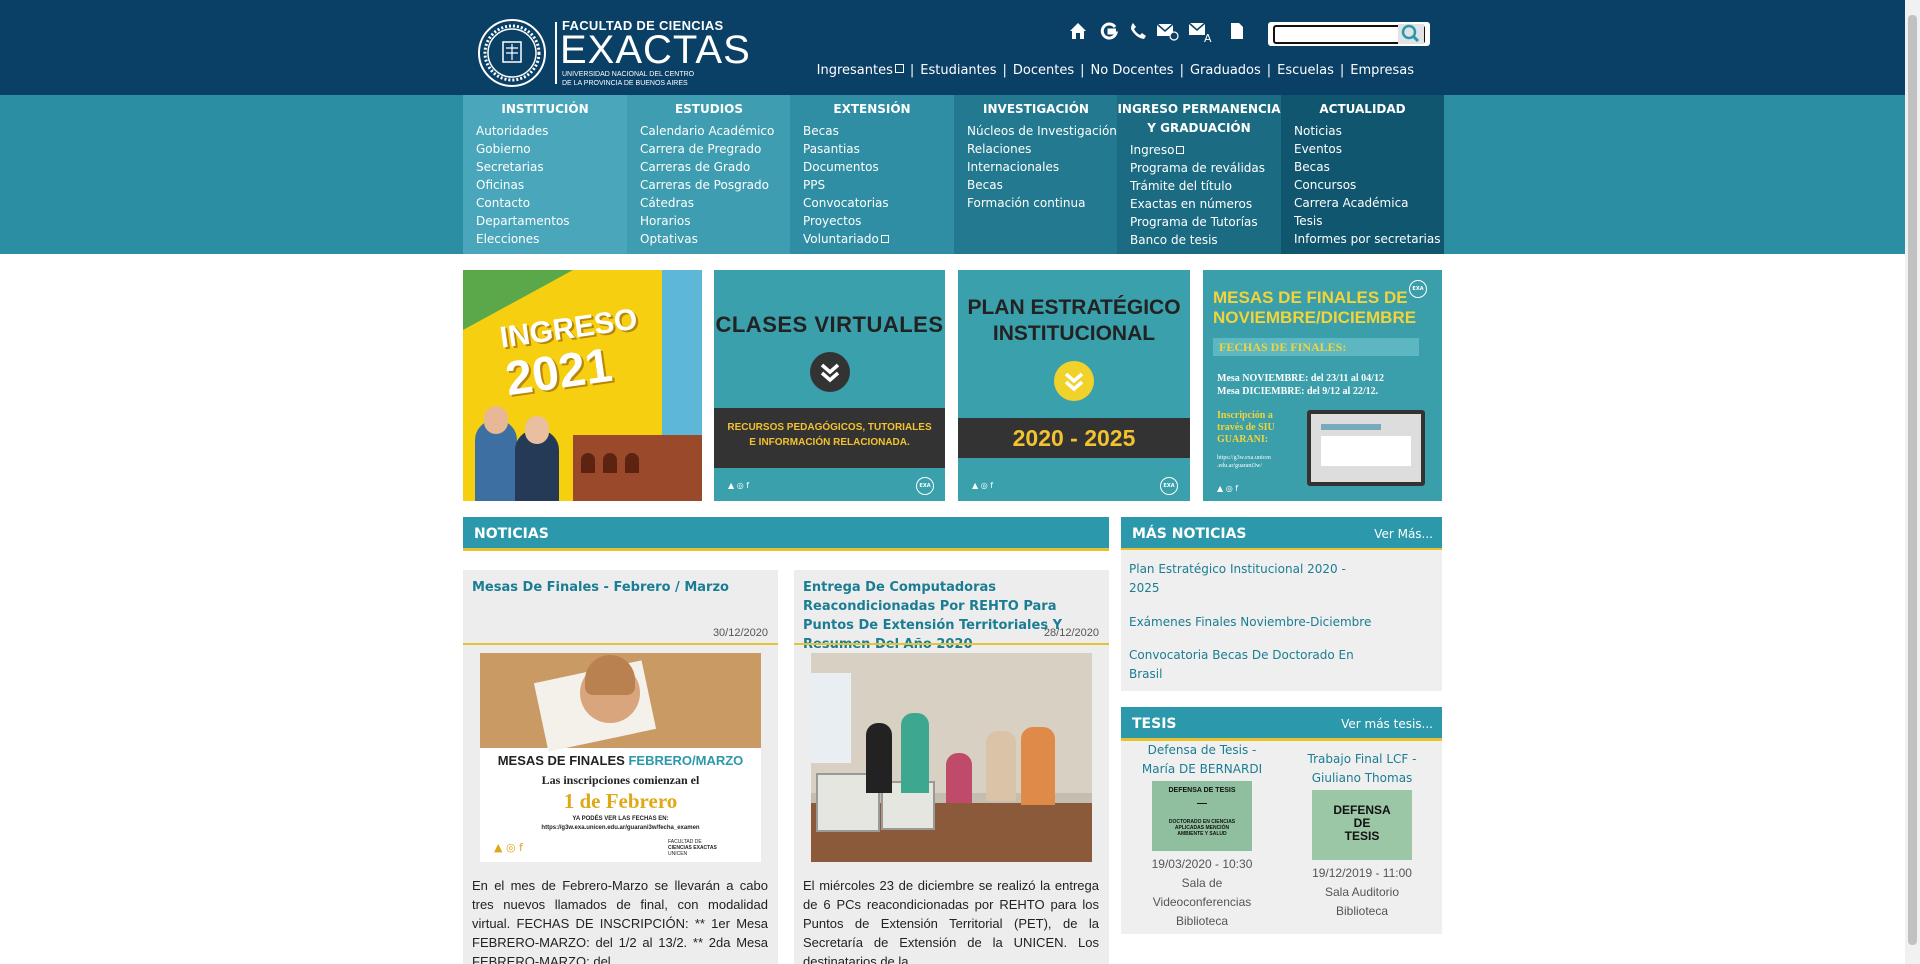 Image resolution: width=1920 pixels, height=964 pixels. What do you see at coordinates (551, 203) in the screenshot?
I see `menu-item-contacto: Contacto` at bounding box center [551, 203].